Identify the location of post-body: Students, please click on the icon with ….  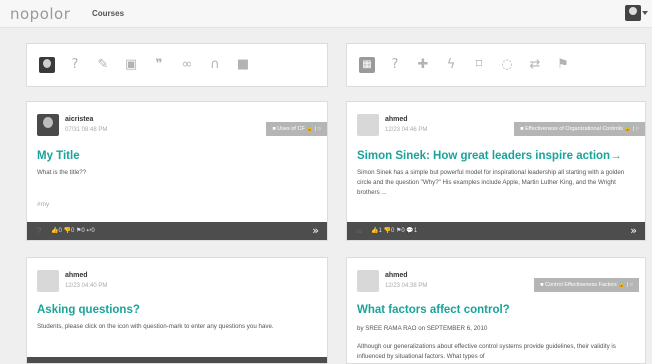
(155, 326).